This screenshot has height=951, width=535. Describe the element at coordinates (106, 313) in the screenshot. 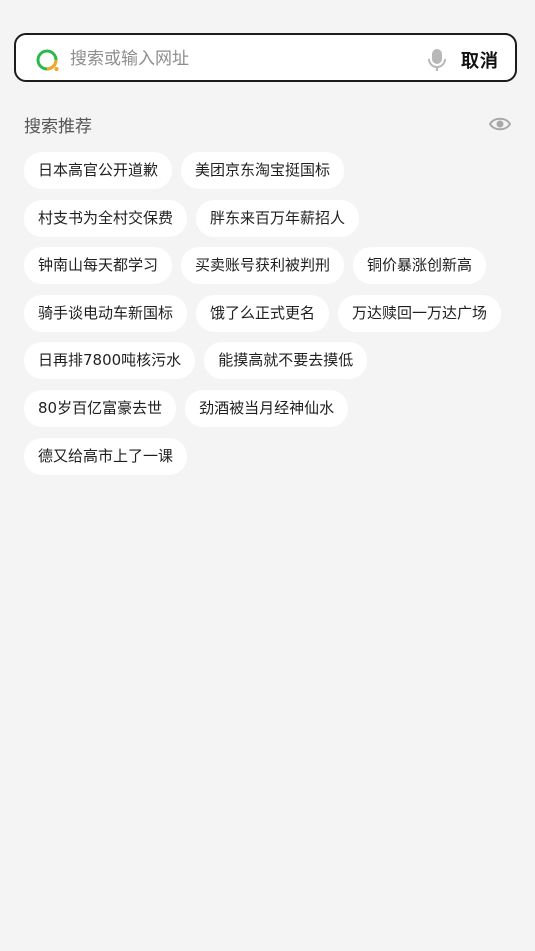

I see `search-suggestion-tag: 骑手谈电动车新国标` at that location.